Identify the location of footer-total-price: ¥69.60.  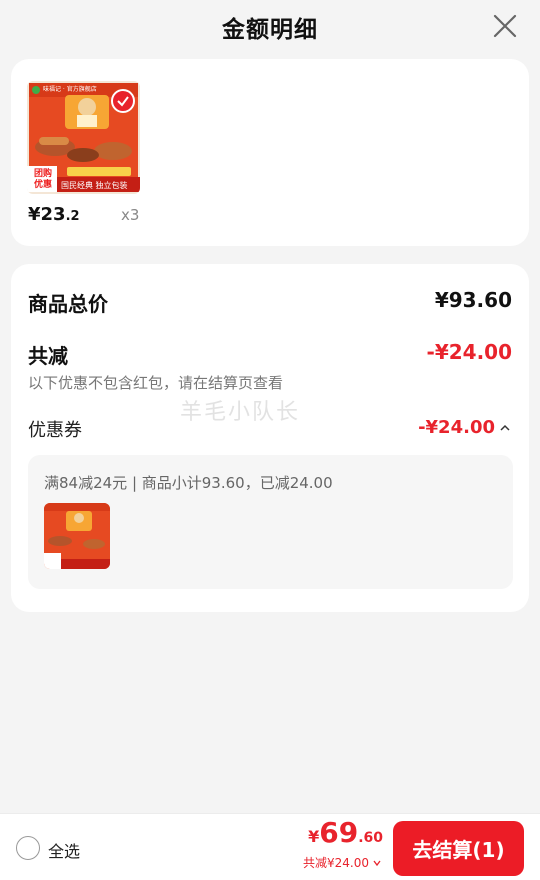
(345, 832).